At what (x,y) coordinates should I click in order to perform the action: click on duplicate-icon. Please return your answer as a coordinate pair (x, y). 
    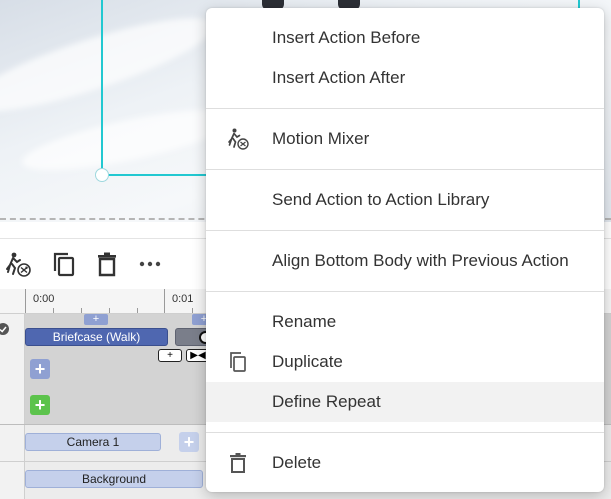
    Looking at the image, I should click on (238, 362).